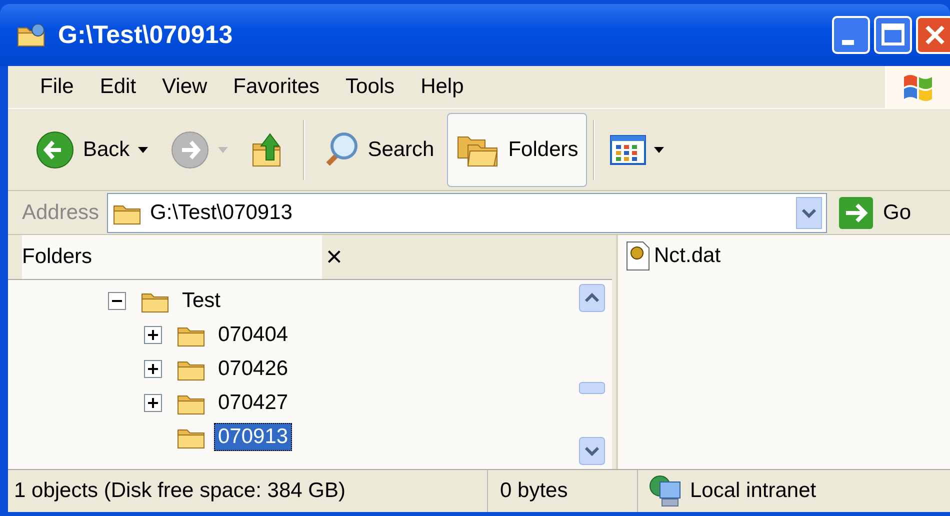 The image size is (950, 516). I want to click on tree-item: 070426, so click(253, 369).